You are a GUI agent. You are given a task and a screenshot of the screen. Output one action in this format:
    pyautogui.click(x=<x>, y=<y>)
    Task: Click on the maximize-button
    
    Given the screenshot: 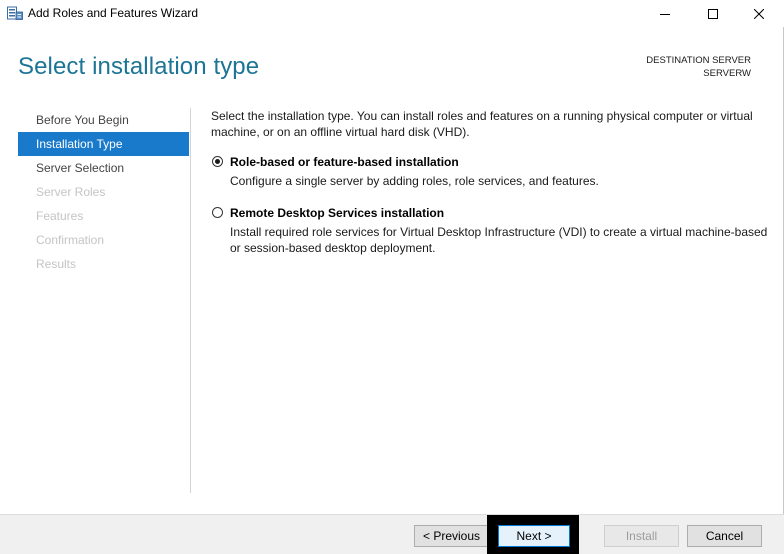 What is the action you would take?
    pyautogui.click(x=713, y=13)
    